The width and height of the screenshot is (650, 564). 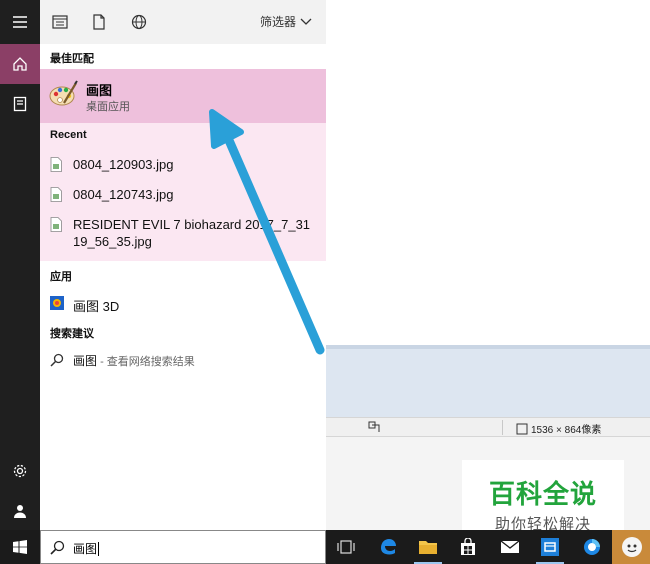 What do you see at coordinates (183, 22) in the screenshot?
I see `results-toolbar: 筛选器` at bounding box center [183, 22].